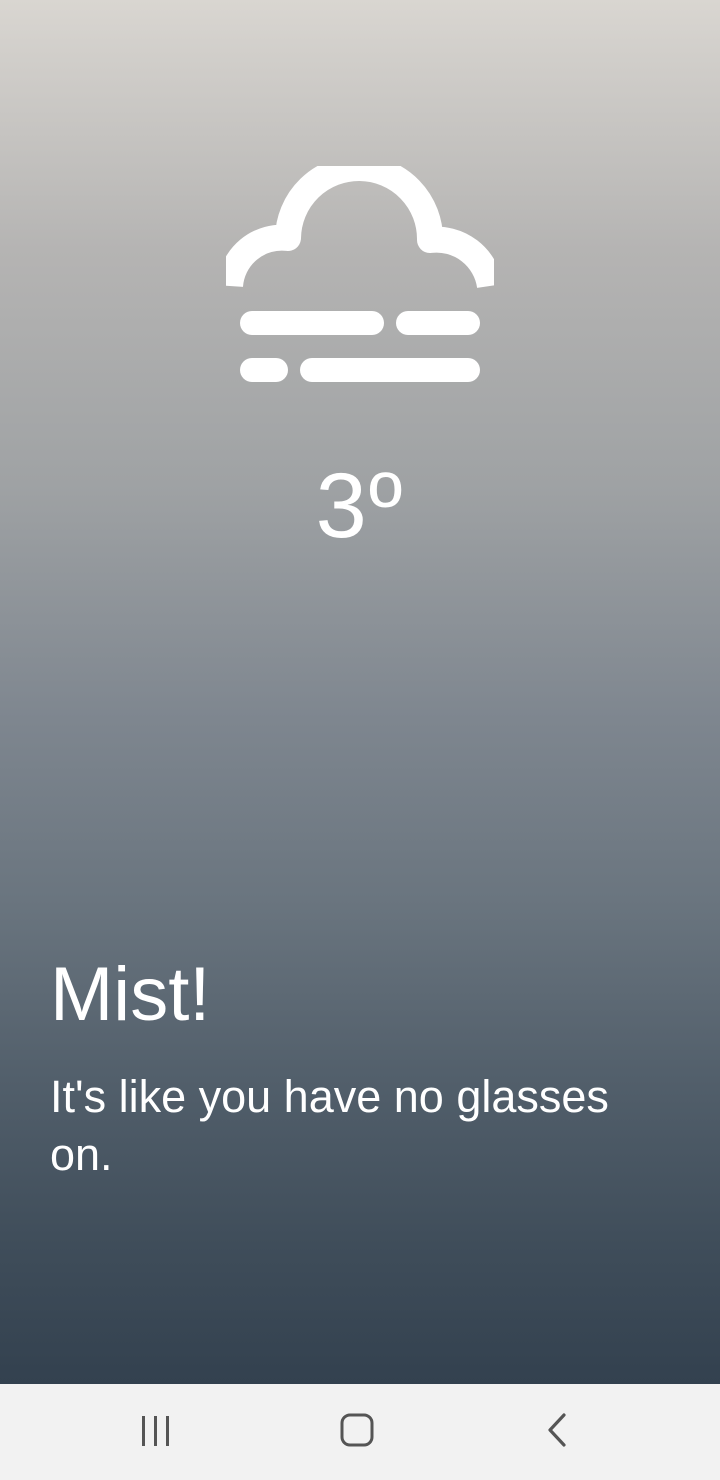 The image size is (720, 1480). What do you see at coordinates (329, 1125) in the screenshot?
I see `weather-message: It's like you have no glasses on.` at bounding box center [329, 1125].